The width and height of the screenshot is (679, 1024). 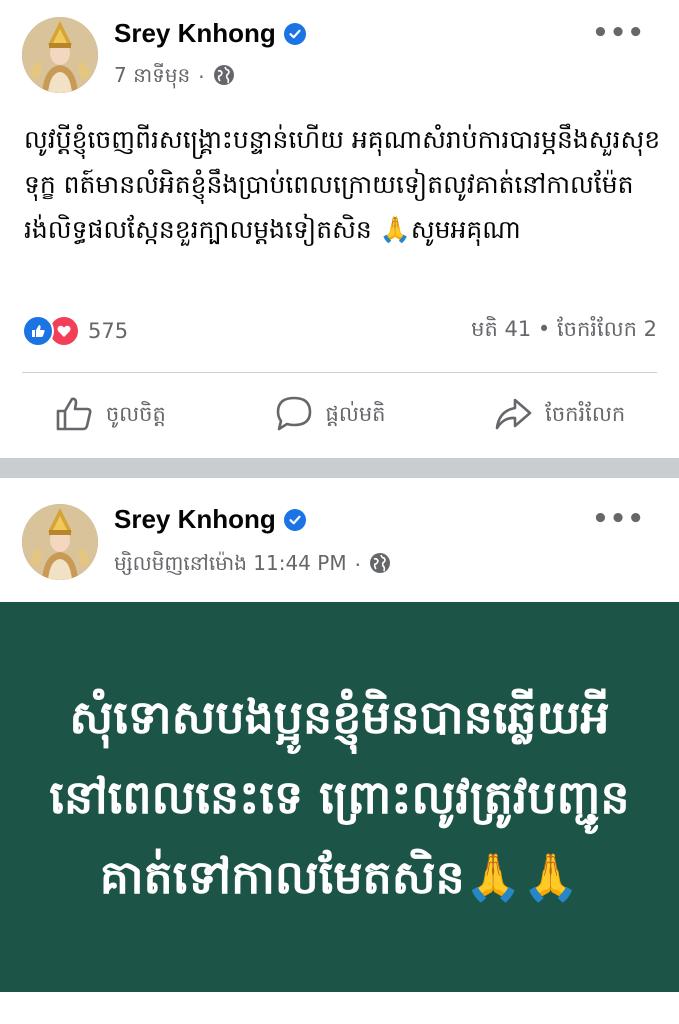 I want to click on comment-icon, so click(x=294, y=416).